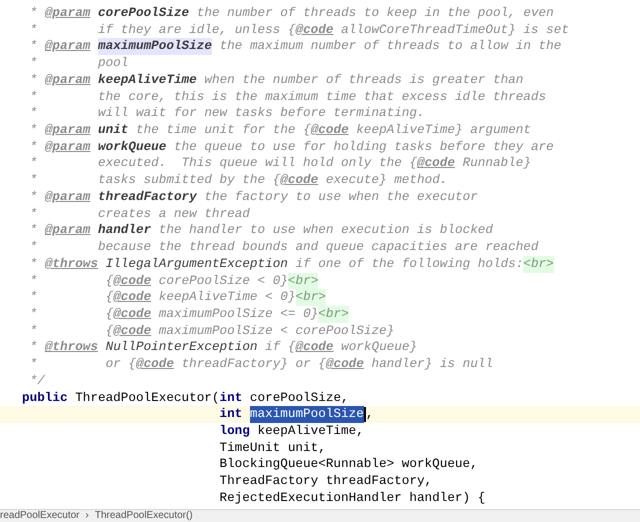  What do you see at coordinates (379, 347) in the screenshot?
I see `comment-text: workQueue}` at bounding box center [379, 347].